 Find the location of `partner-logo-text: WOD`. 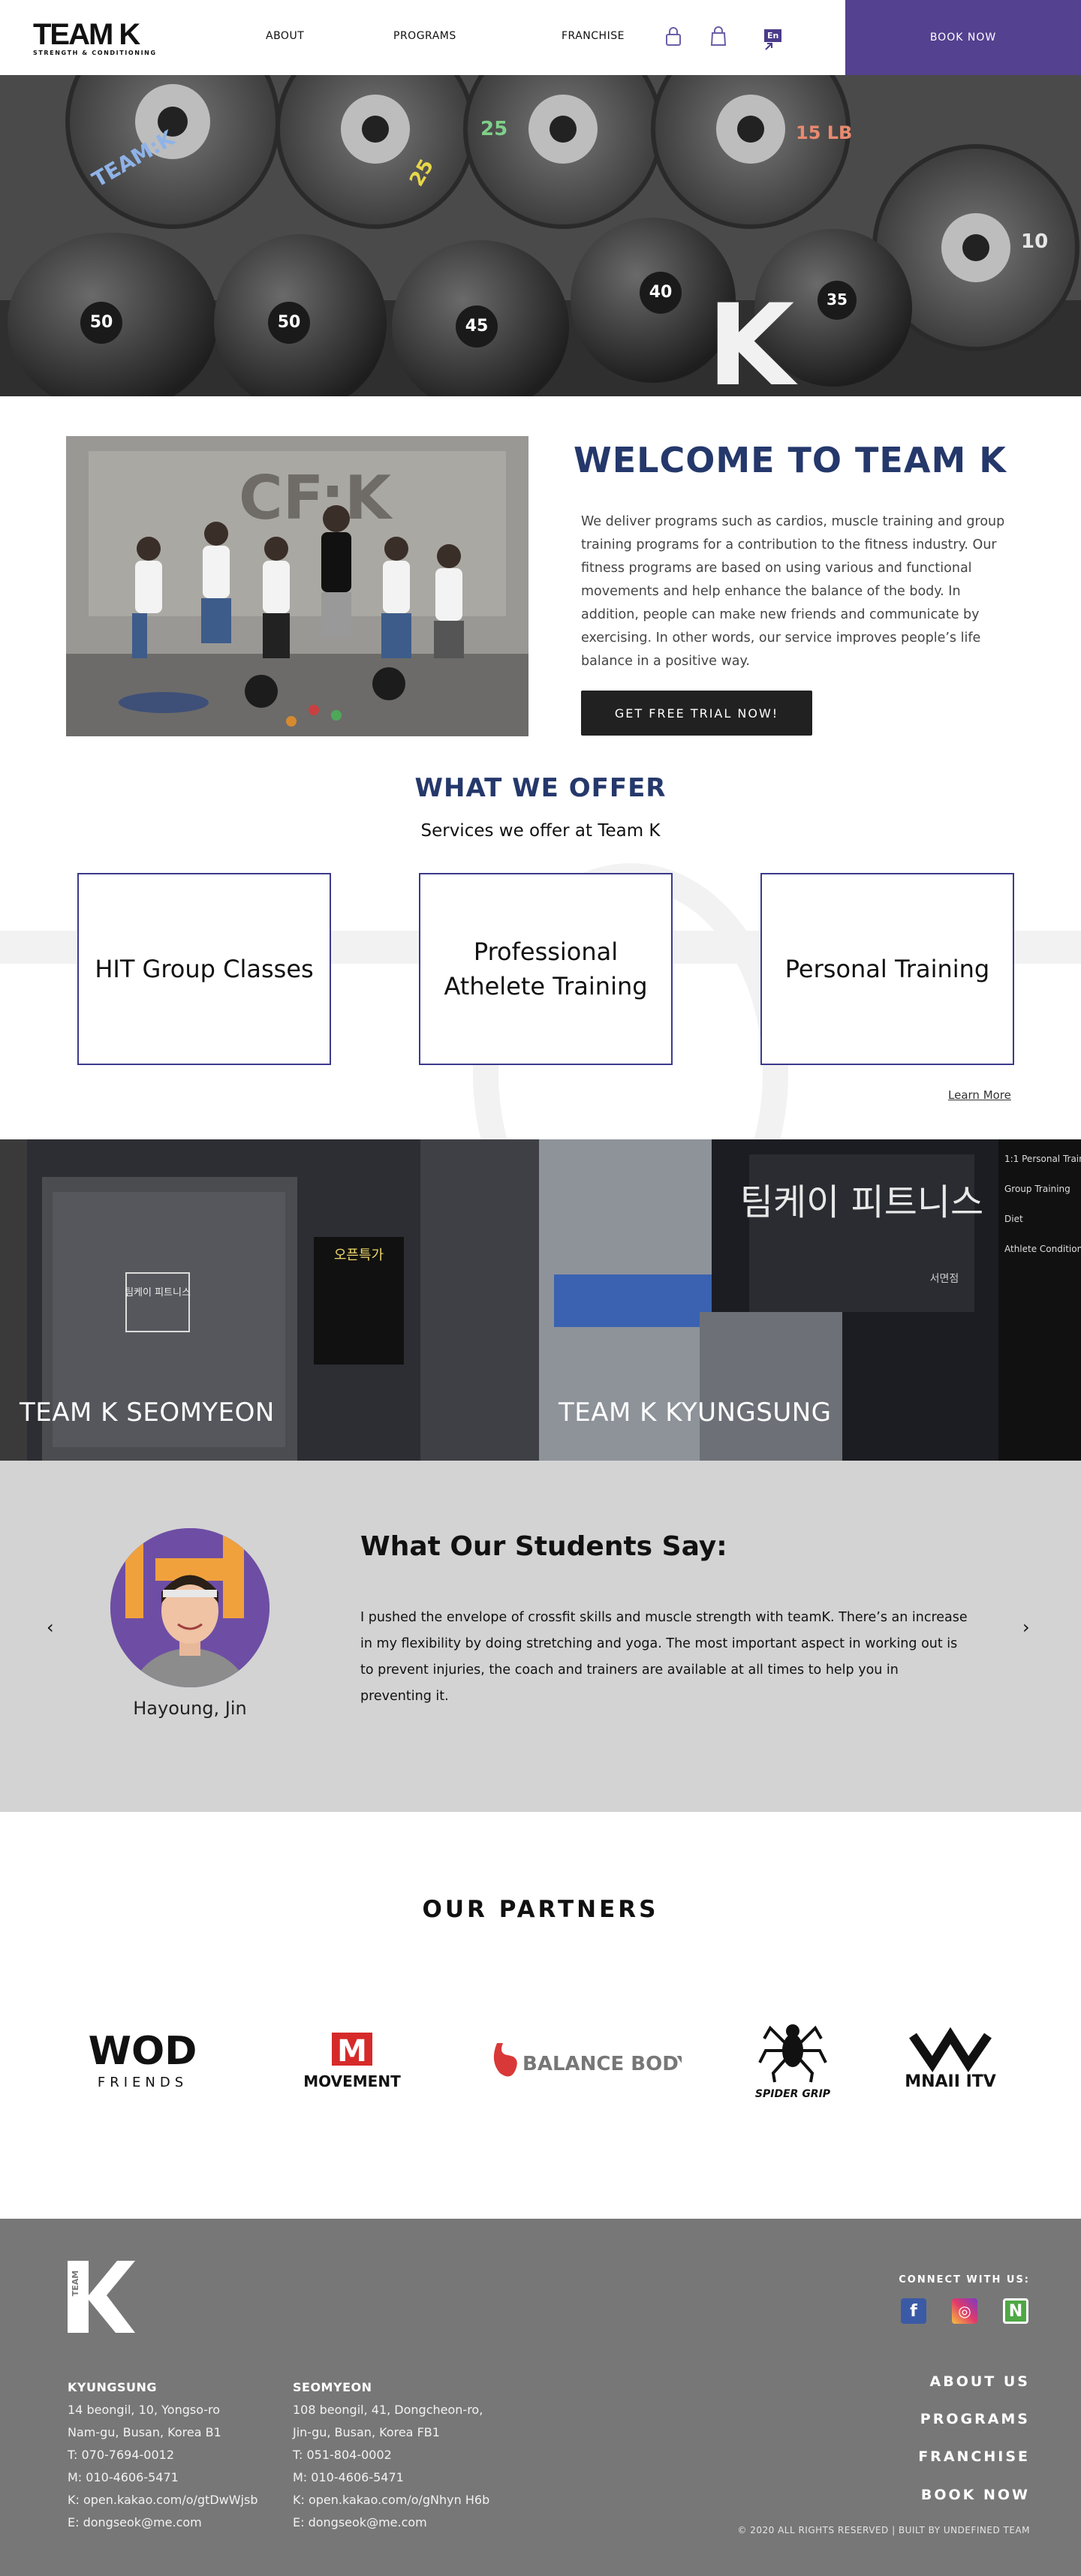

partner-logo-text: WOD is located at coordinates (143, 2051).